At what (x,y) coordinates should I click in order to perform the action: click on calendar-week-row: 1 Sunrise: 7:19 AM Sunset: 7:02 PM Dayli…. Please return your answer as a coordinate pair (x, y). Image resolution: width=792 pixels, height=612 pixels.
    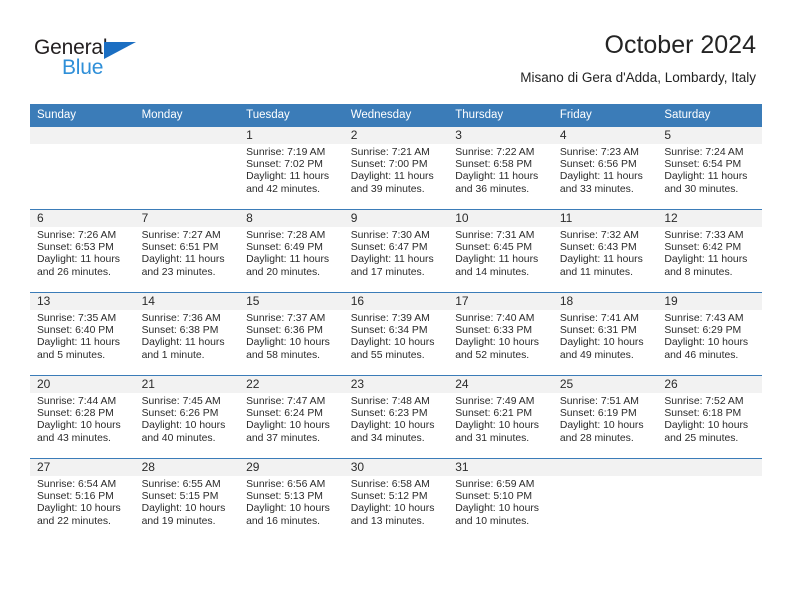
    Looking at the image, I should click on (396, 168).